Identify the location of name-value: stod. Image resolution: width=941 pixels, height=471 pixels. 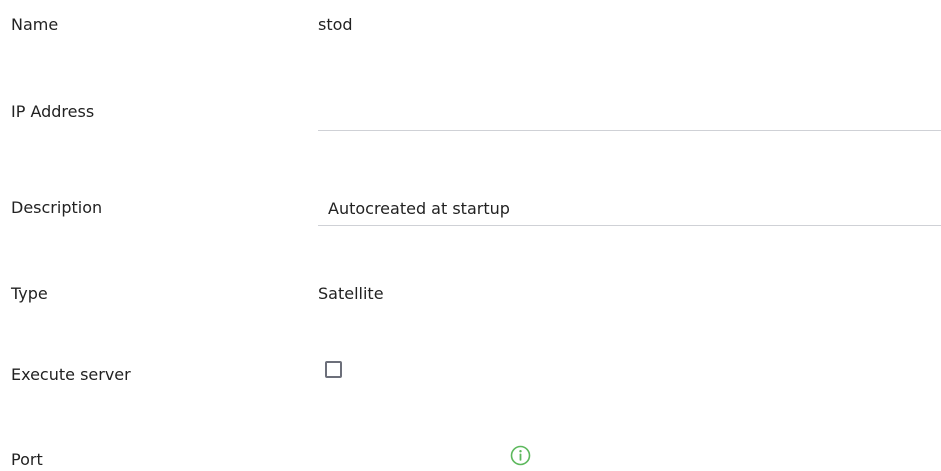
(335, 24).